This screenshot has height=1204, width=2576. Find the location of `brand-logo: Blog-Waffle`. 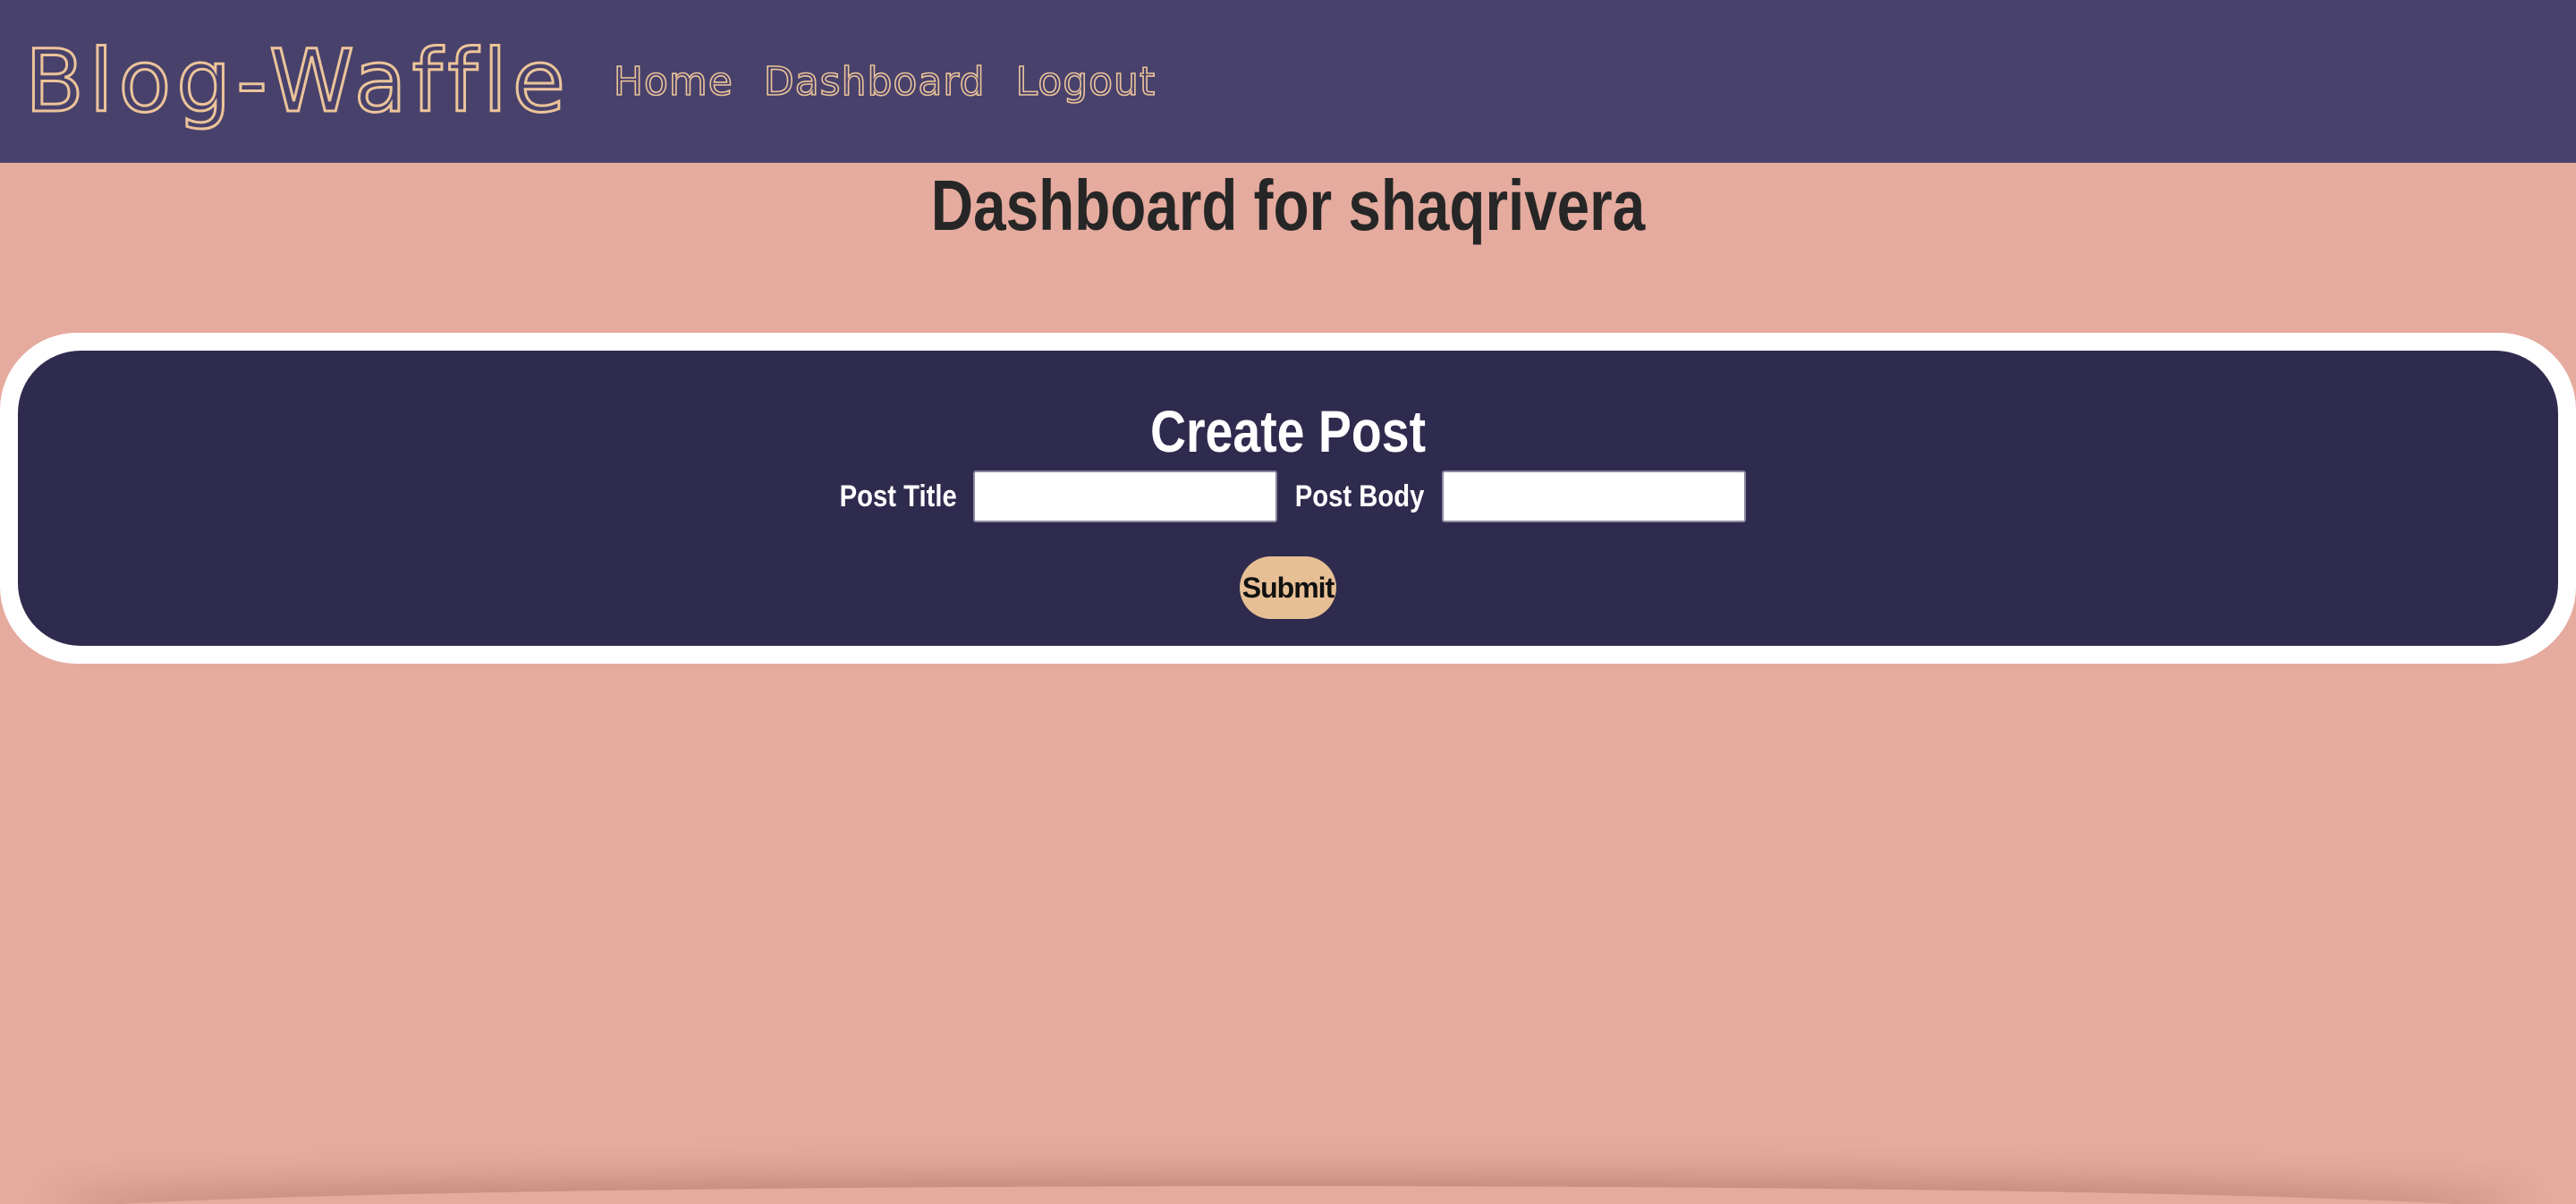

brand-logo: Blog-Waffle is located at coordinates (297, 82).